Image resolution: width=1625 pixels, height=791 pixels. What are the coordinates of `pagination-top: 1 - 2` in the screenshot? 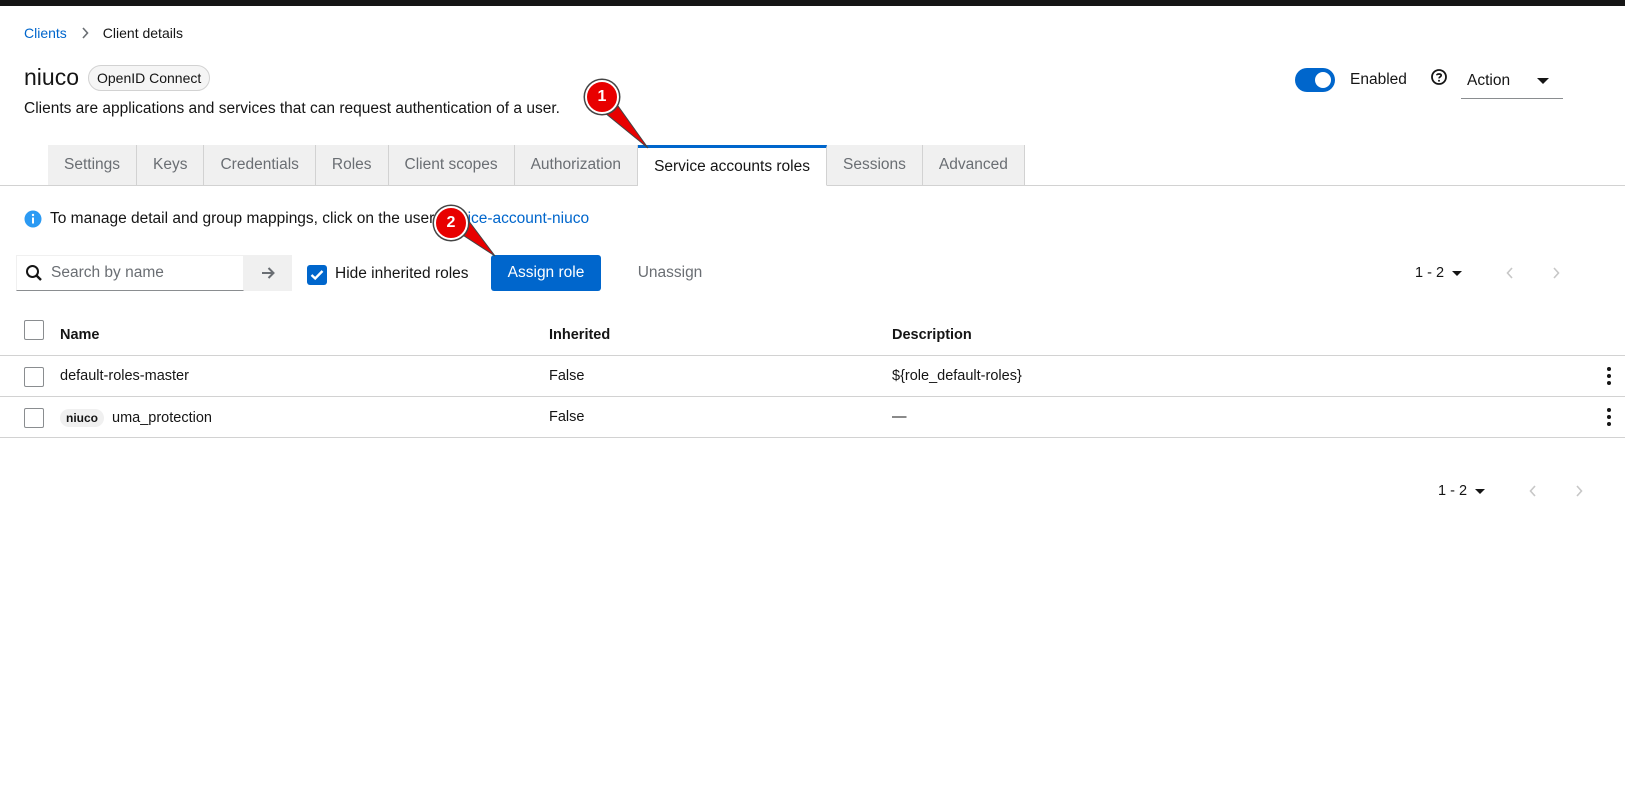 It's located at (1489, 273).